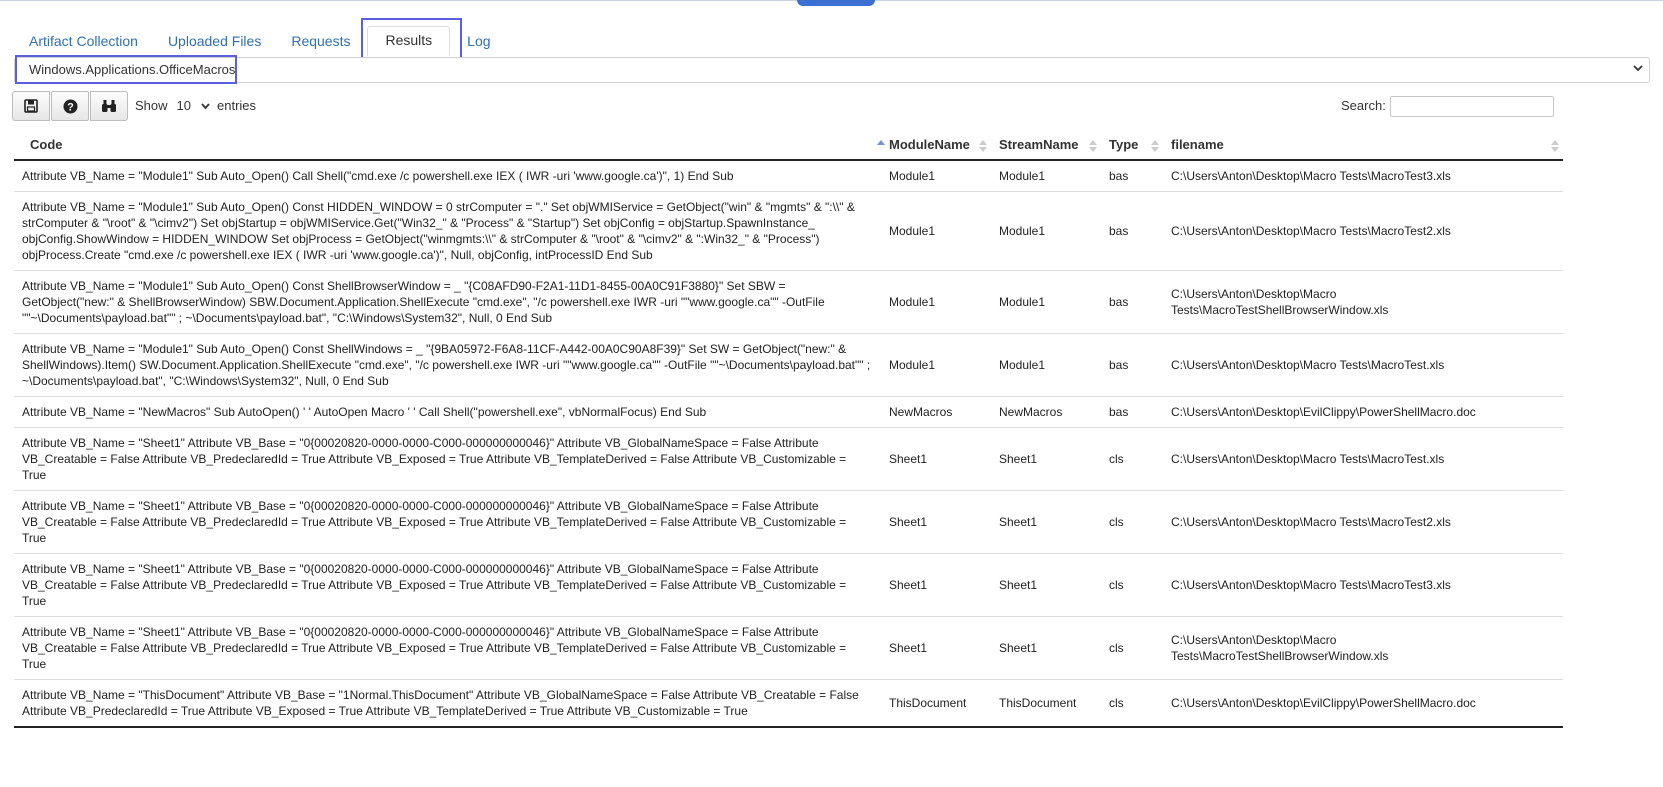 The height and width of the screenshot is (787, 1663). I want to click on question-circle-icon: ?, so click(70, 106).